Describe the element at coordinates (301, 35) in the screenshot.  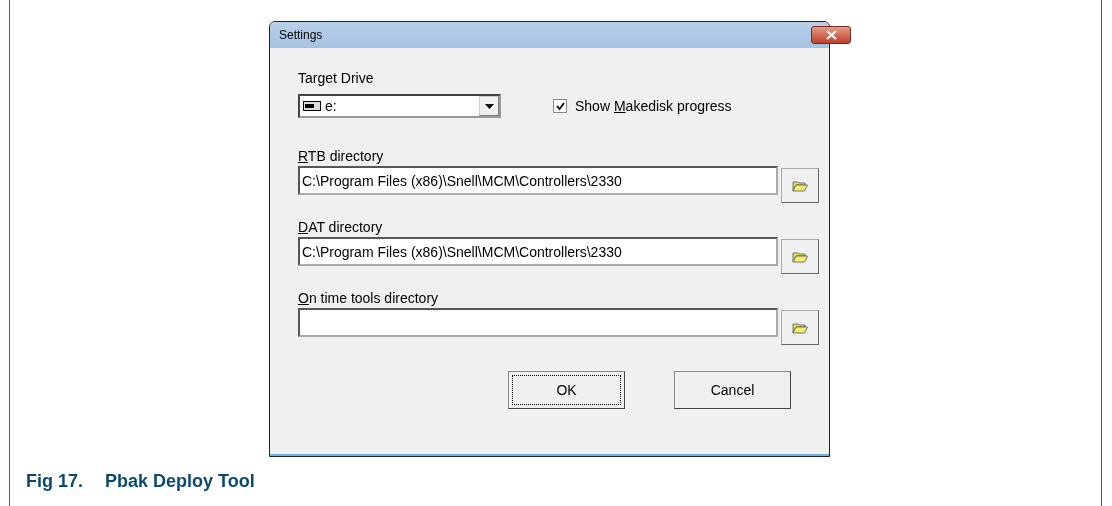
I see `window-title: Settings` at that location.